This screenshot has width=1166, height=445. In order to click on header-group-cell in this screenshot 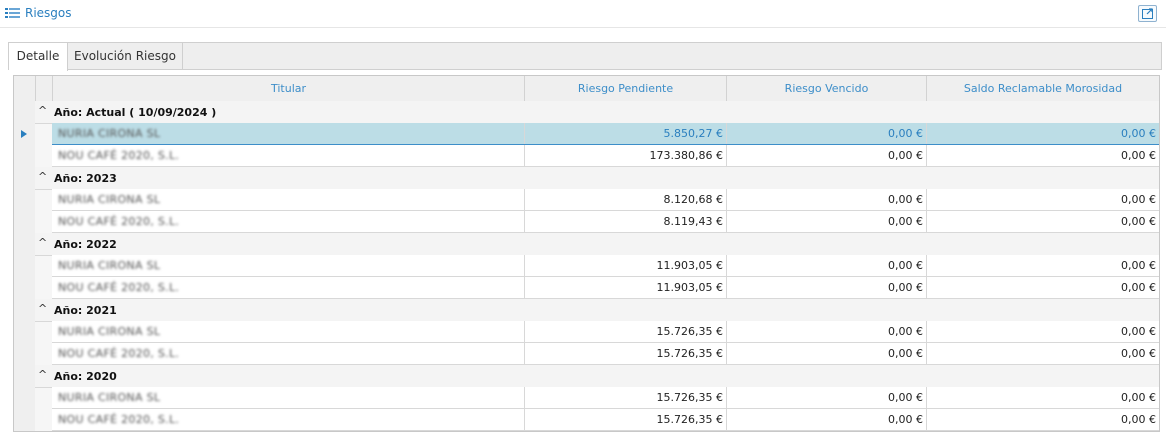, I will do `click(43, 88)`.